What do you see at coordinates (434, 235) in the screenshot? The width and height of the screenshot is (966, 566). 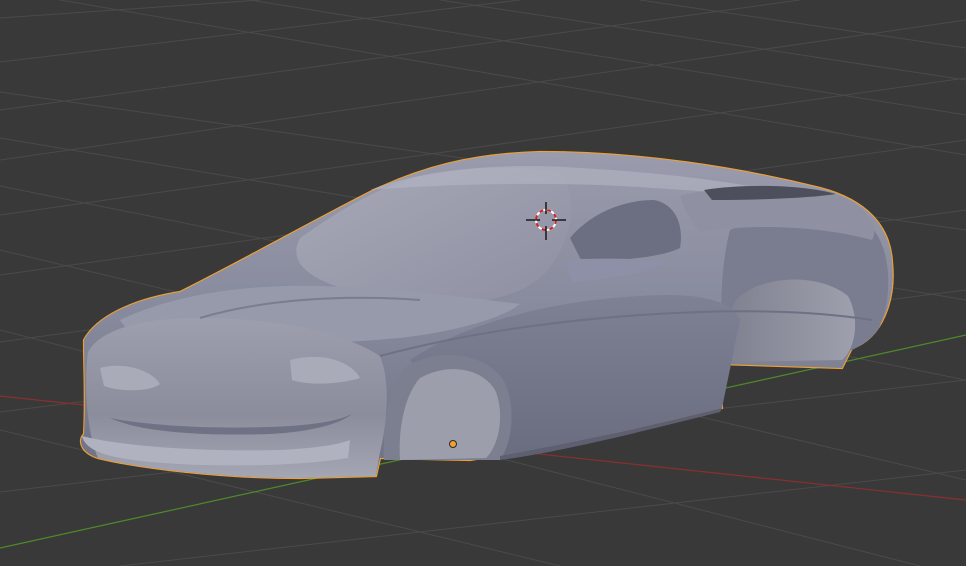 I see `windshield` at bounding box center [434, 235].